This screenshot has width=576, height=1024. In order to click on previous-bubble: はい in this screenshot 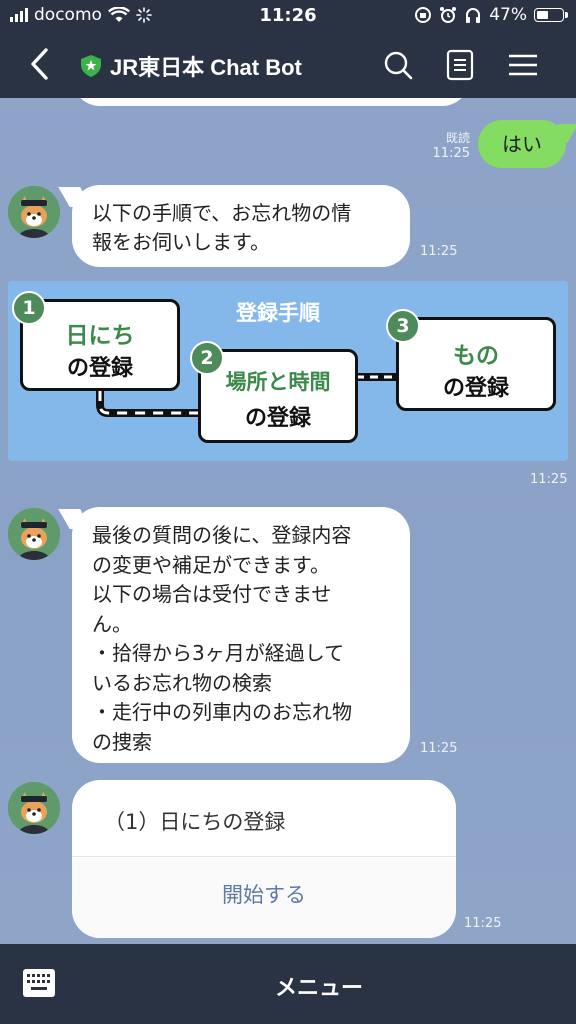, I will do `click(271, 102)`.